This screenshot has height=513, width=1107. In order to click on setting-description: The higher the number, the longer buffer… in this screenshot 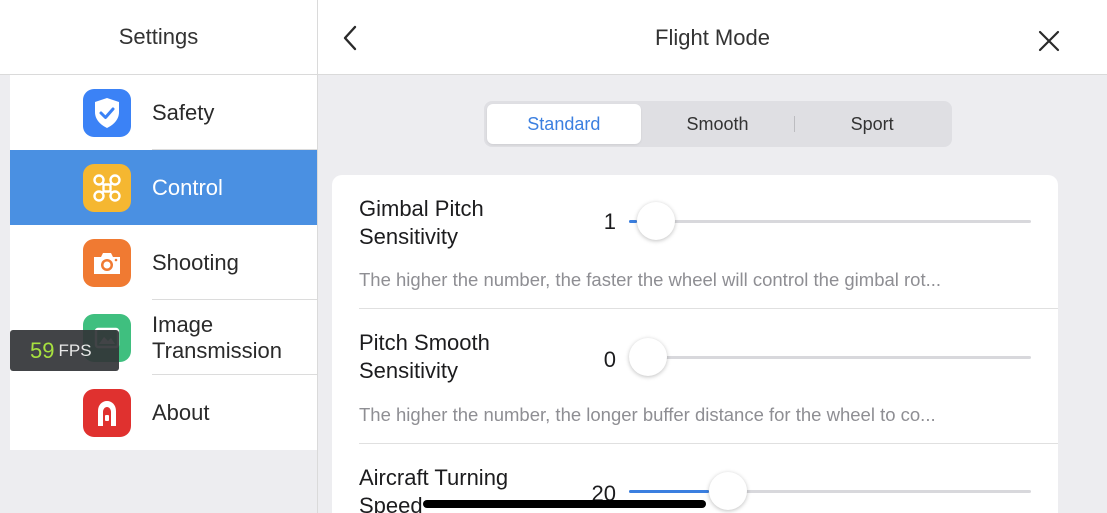, I will do `click(647, 414)`.